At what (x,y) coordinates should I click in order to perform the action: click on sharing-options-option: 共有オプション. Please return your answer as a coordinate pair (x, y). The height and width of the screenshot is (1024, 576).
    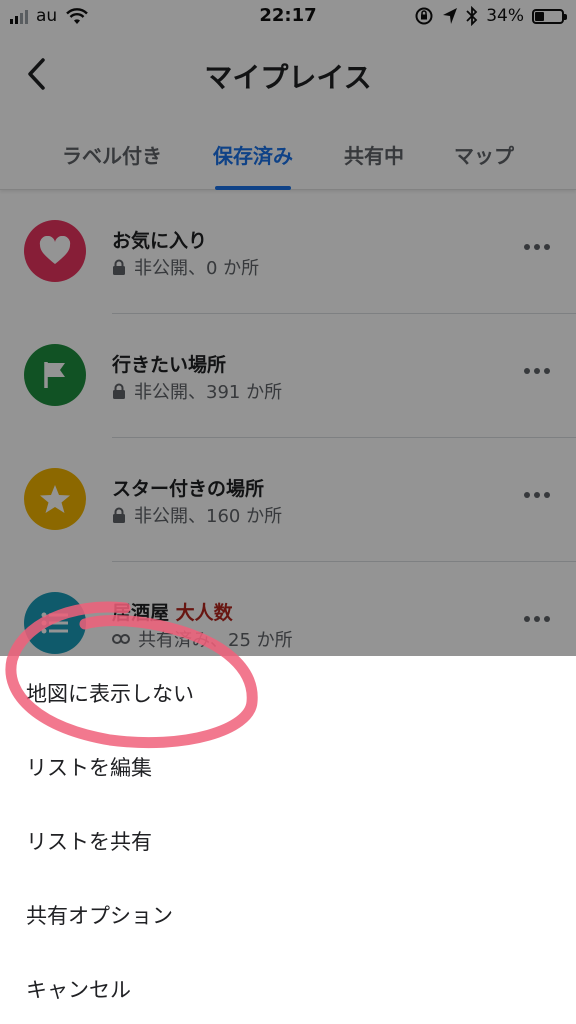
    Looking at the image, I should click on (288, 915).